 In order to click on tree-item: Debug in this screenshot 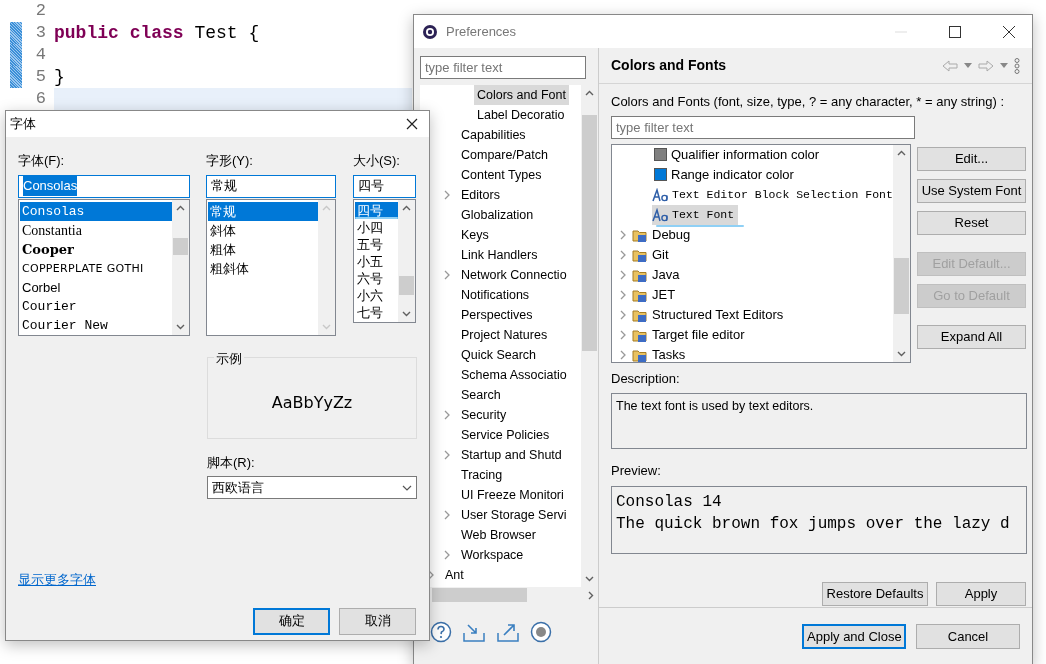, I will do `click(673, 234)`.